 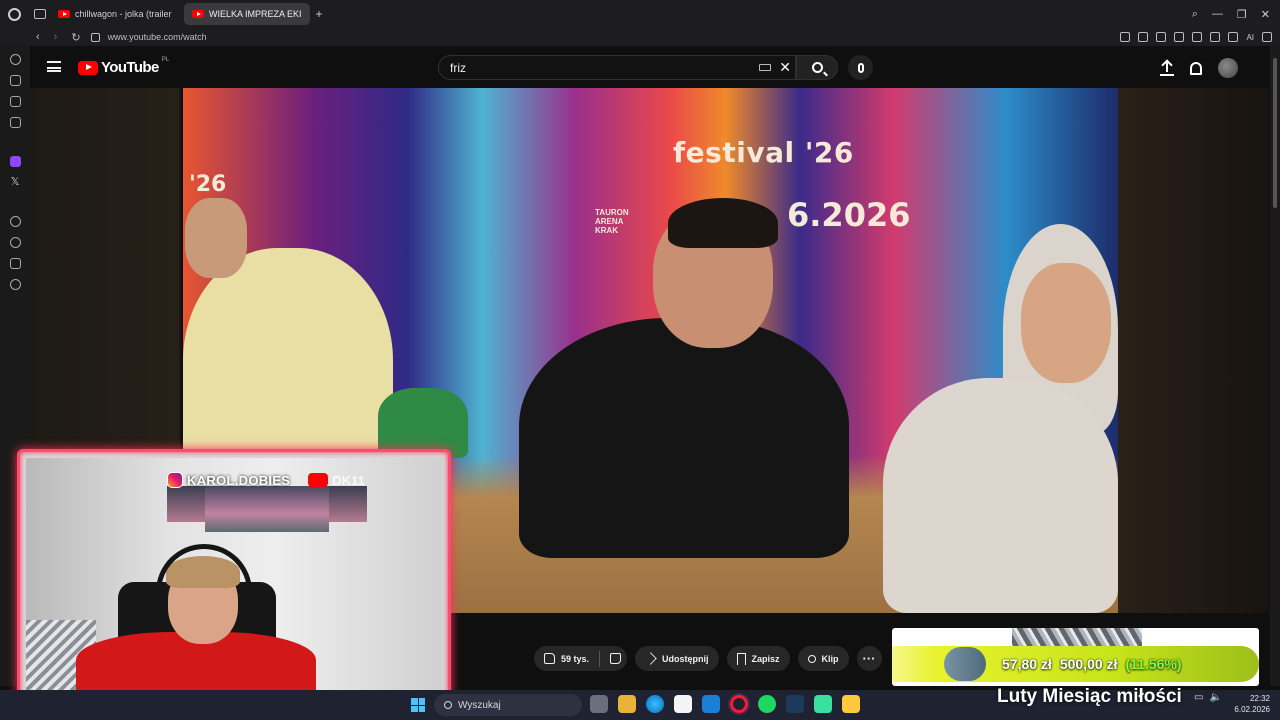 I want to click on tab-chillwagon: chillwagon - jolka (trailer), so click(x=115, y=14).